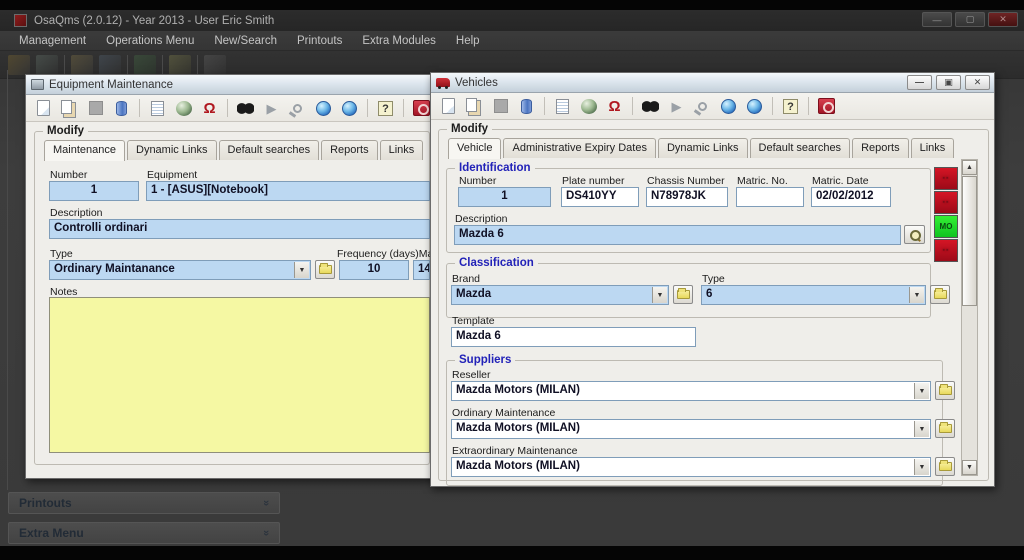 The image size is (1024, 560). I want to click on matric-no-field, so click(770, 197).